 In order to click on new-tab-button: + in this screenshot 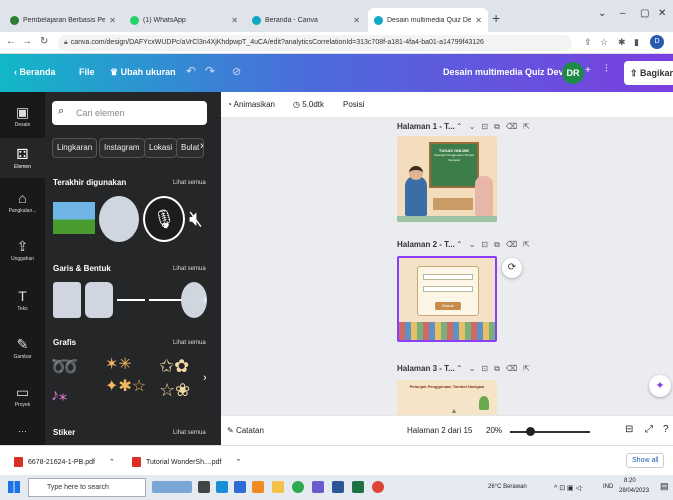, I will do `click(496, 18)`.